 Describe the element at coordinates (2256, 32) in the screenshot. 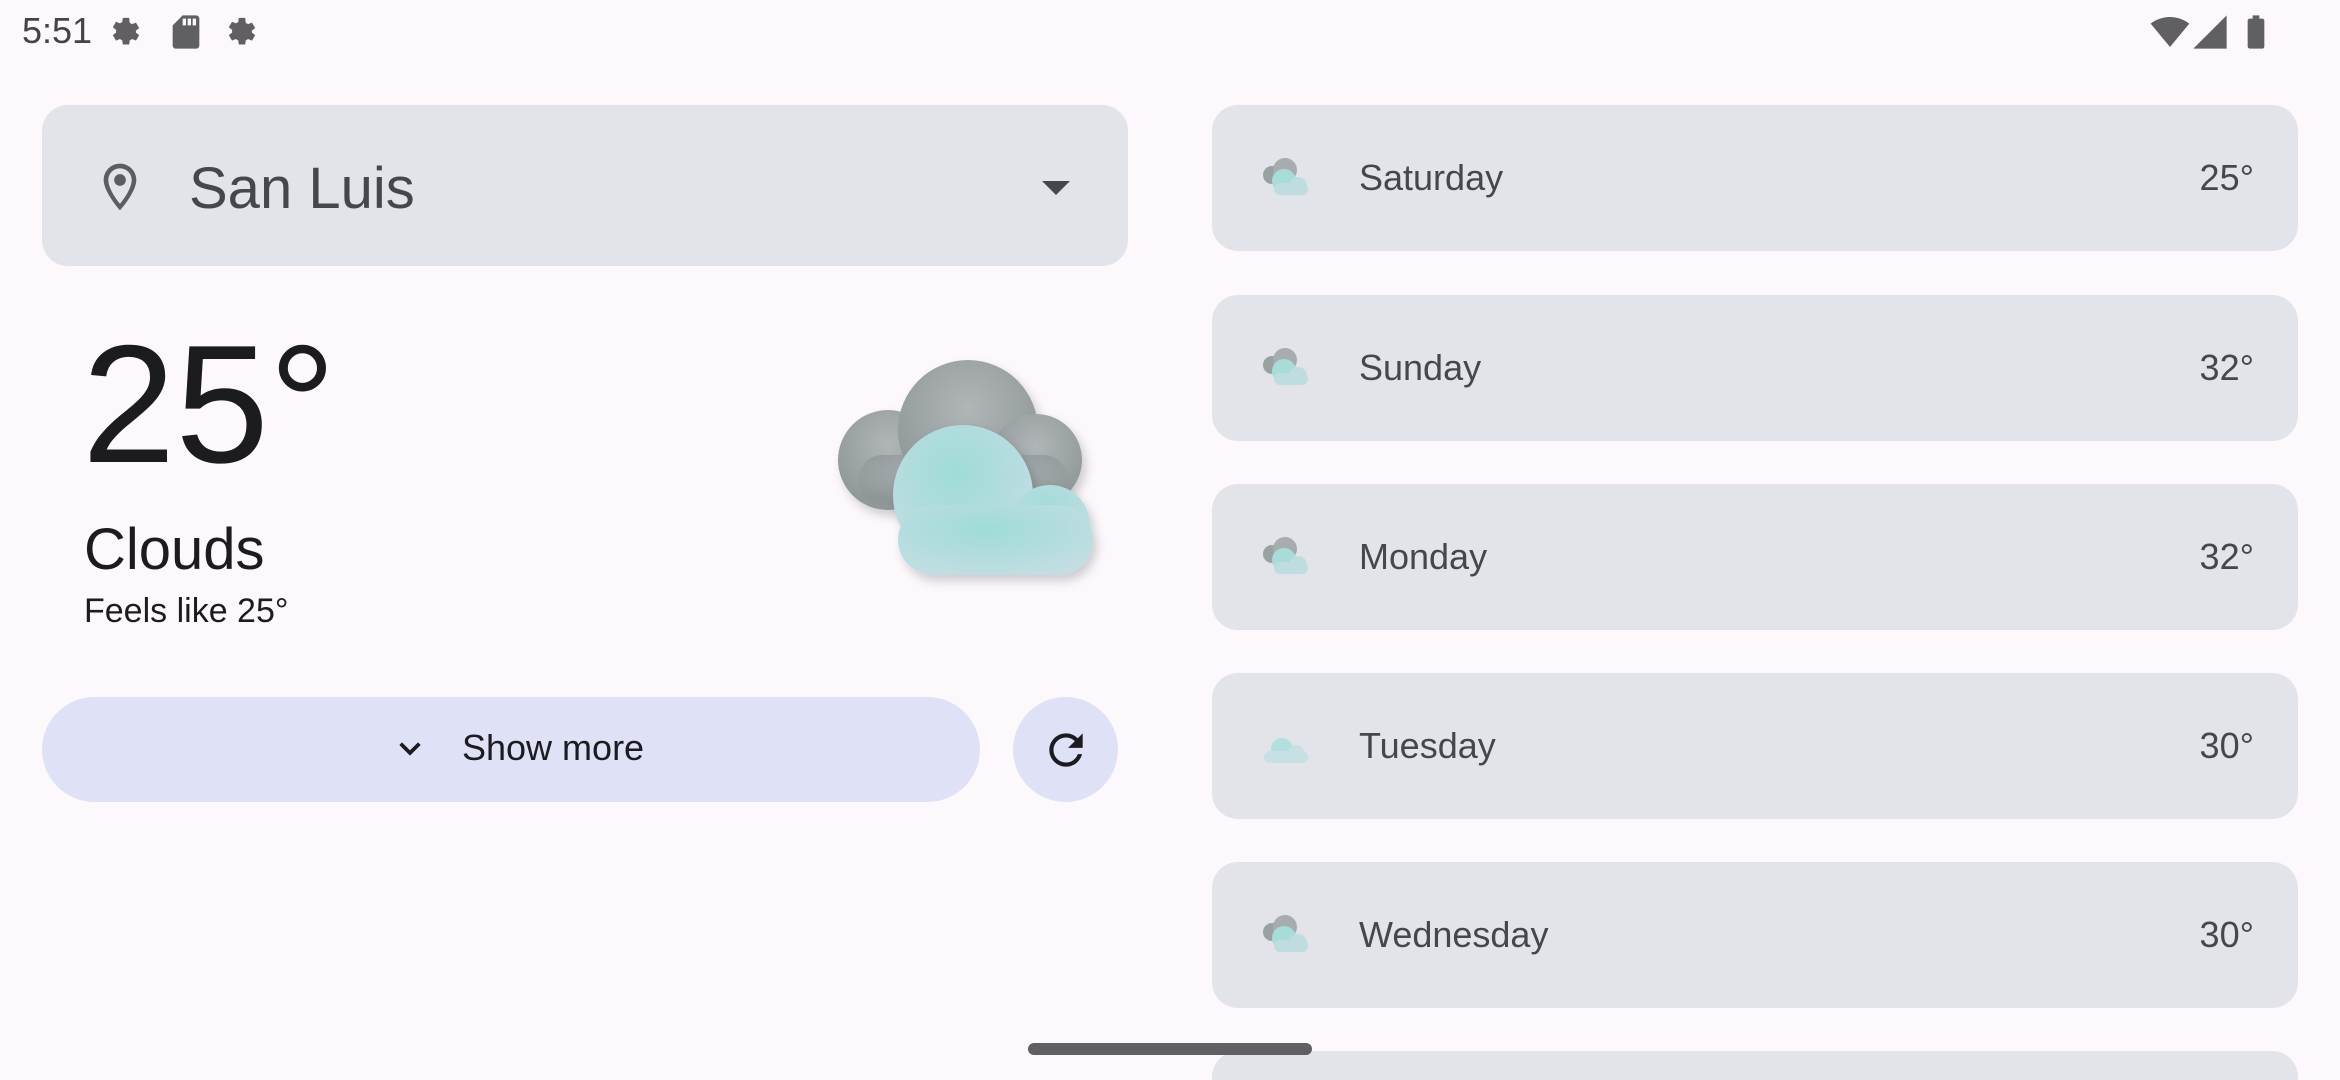

I see `battery-icon` at that location.